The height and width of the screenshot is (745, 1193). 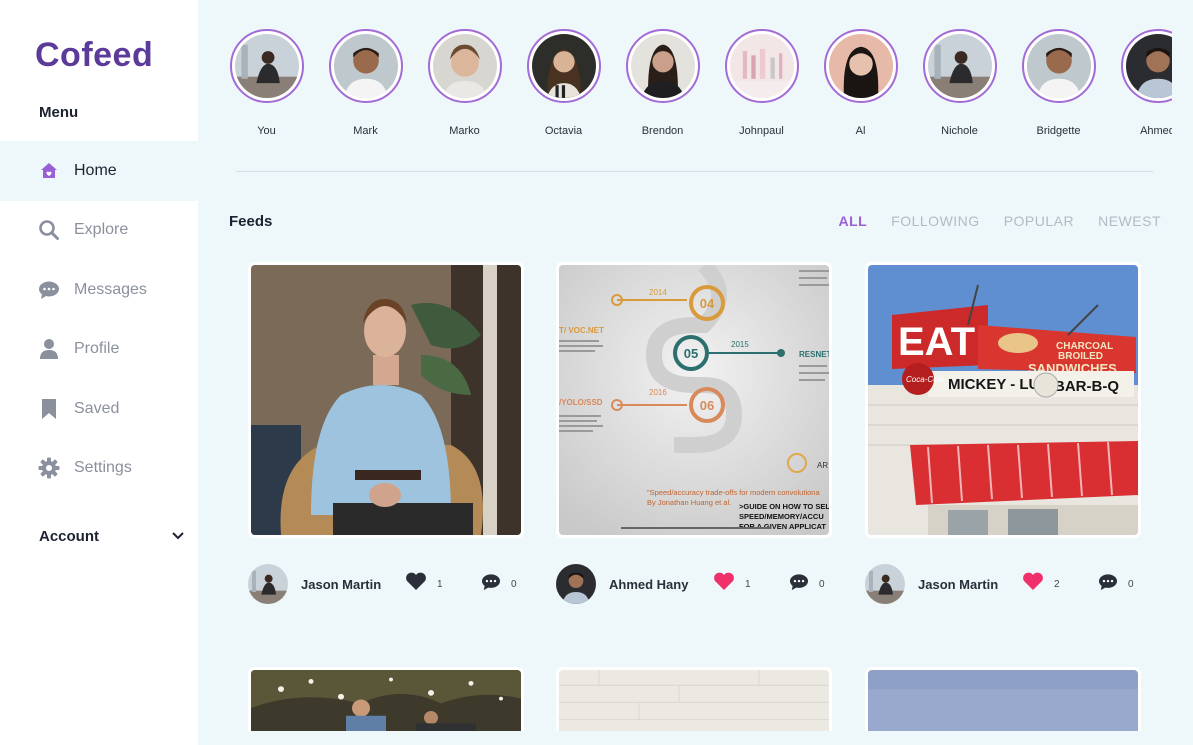 I want to click on filter-popular: POPULAR, so click(x=1039, y=221).